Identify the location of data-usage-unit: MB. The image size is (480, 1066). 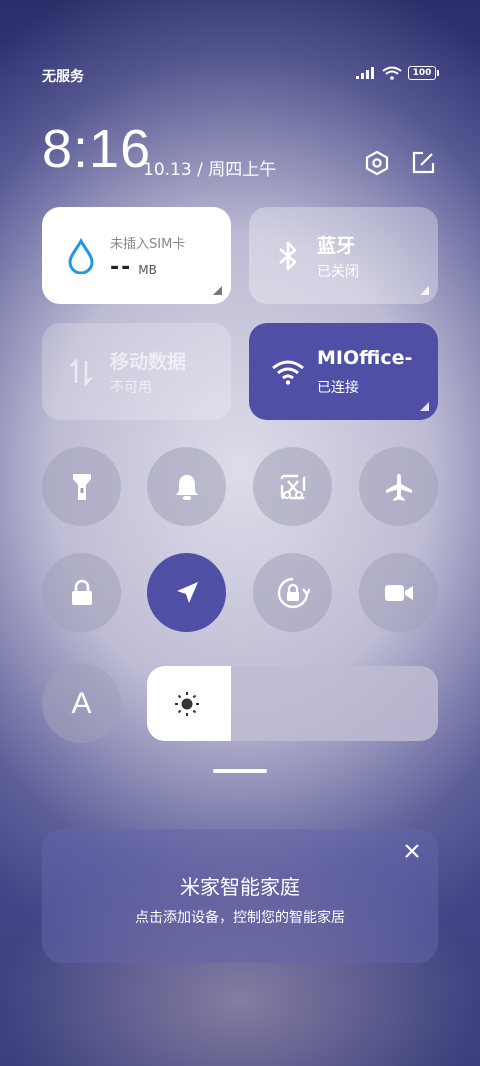
(147, 270).